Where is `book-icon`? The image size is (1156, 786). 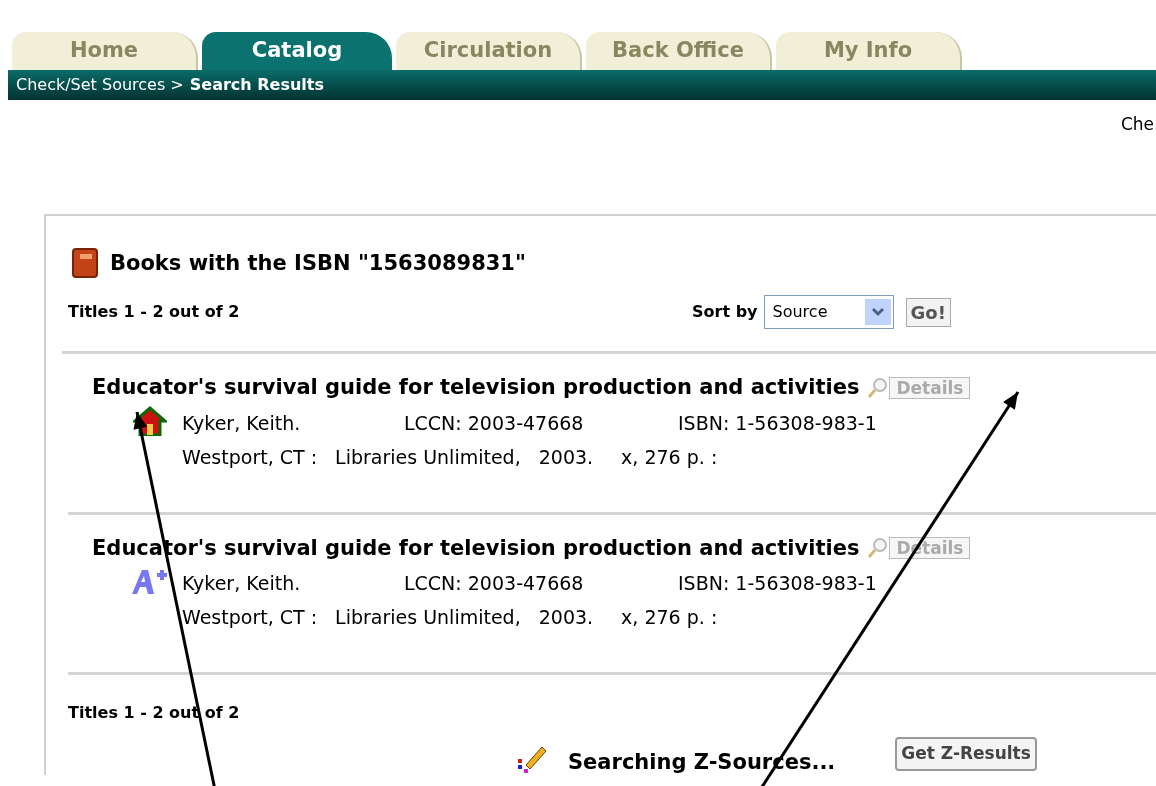 book-icon is located at coordinates (85, 263).